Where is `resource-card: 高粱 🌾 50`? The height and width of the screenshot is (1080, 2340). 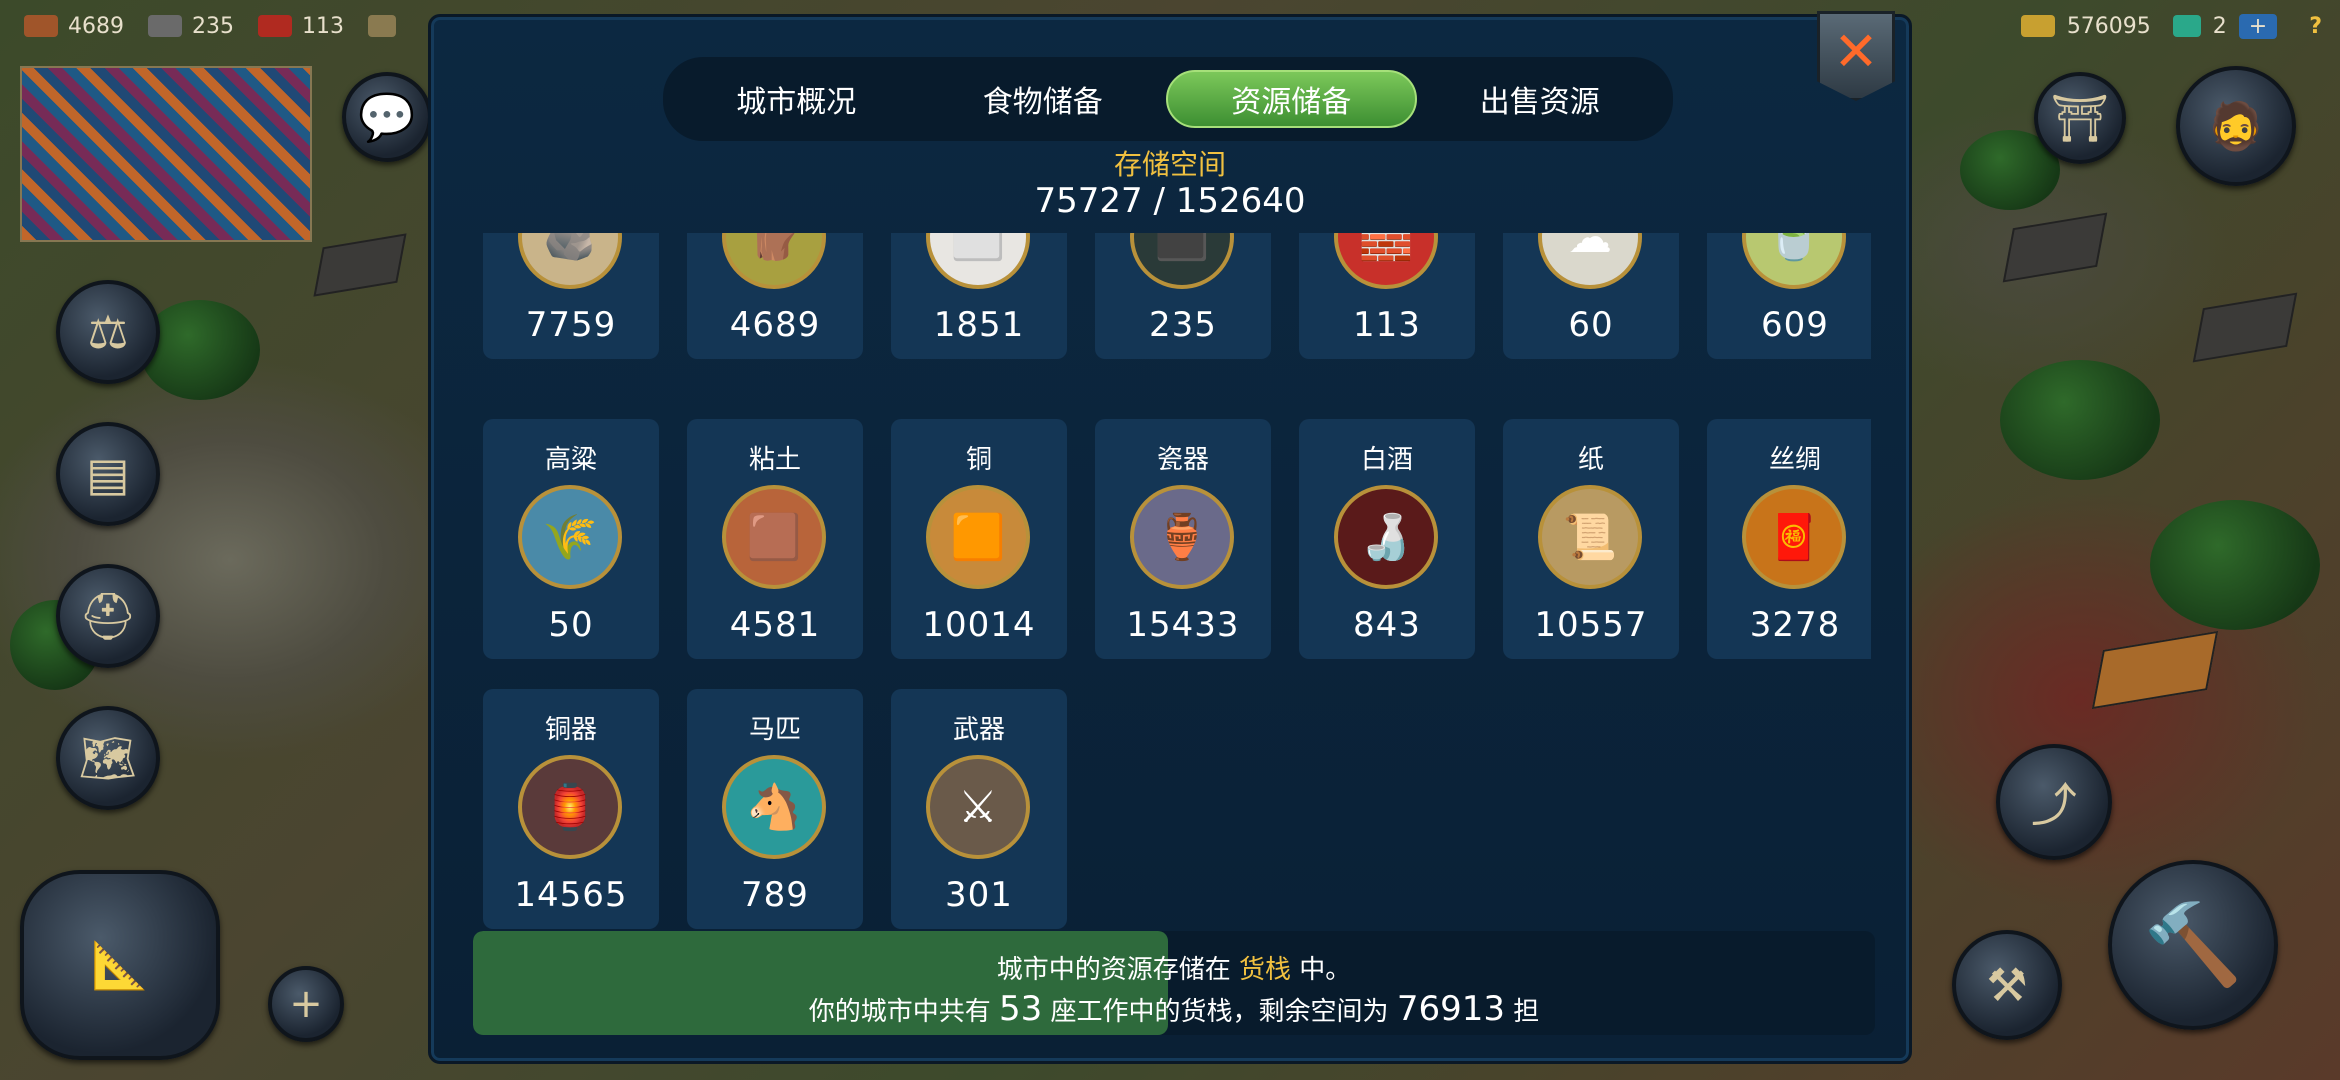
resource-card: 高粱 🌾 50 is located at coordinates (571, 539).